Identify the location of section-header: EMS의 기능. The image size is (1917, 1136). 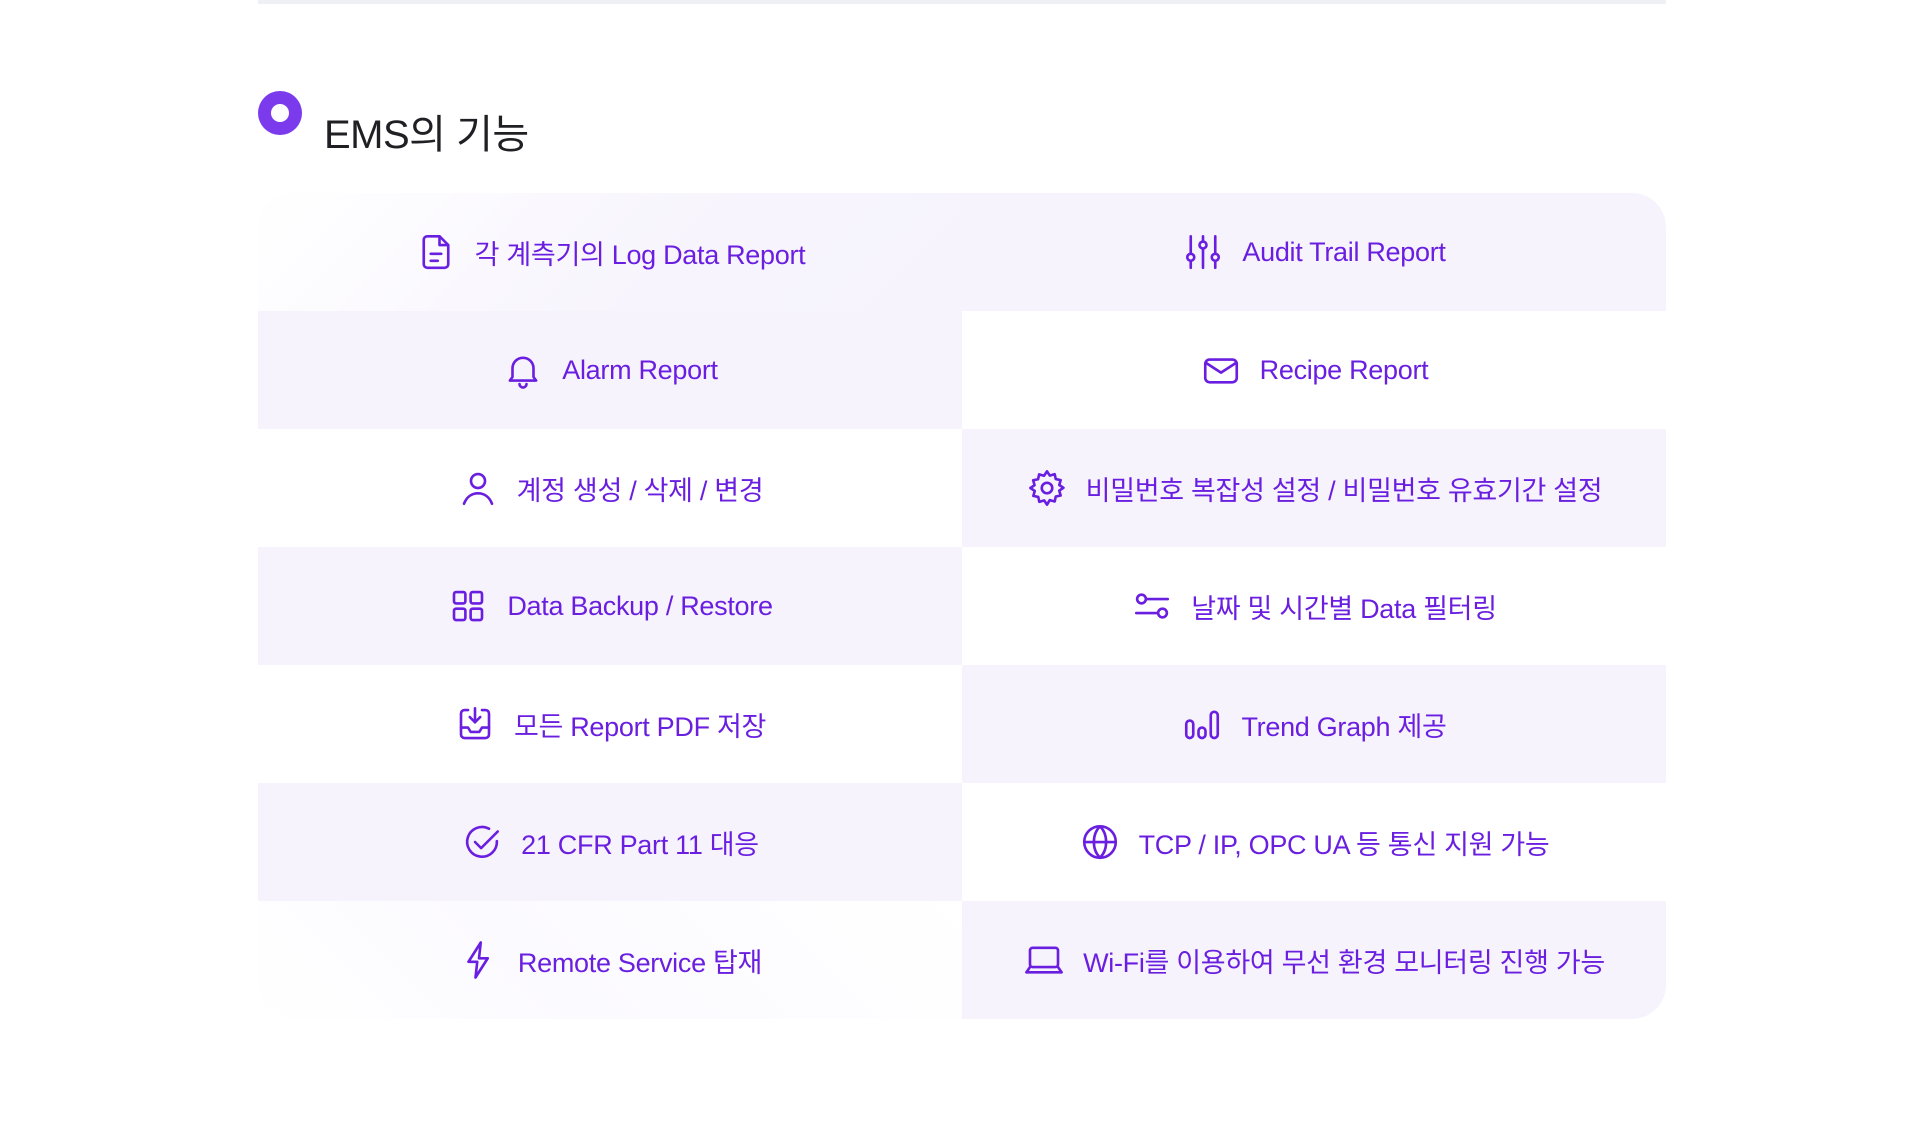
(393, 124).